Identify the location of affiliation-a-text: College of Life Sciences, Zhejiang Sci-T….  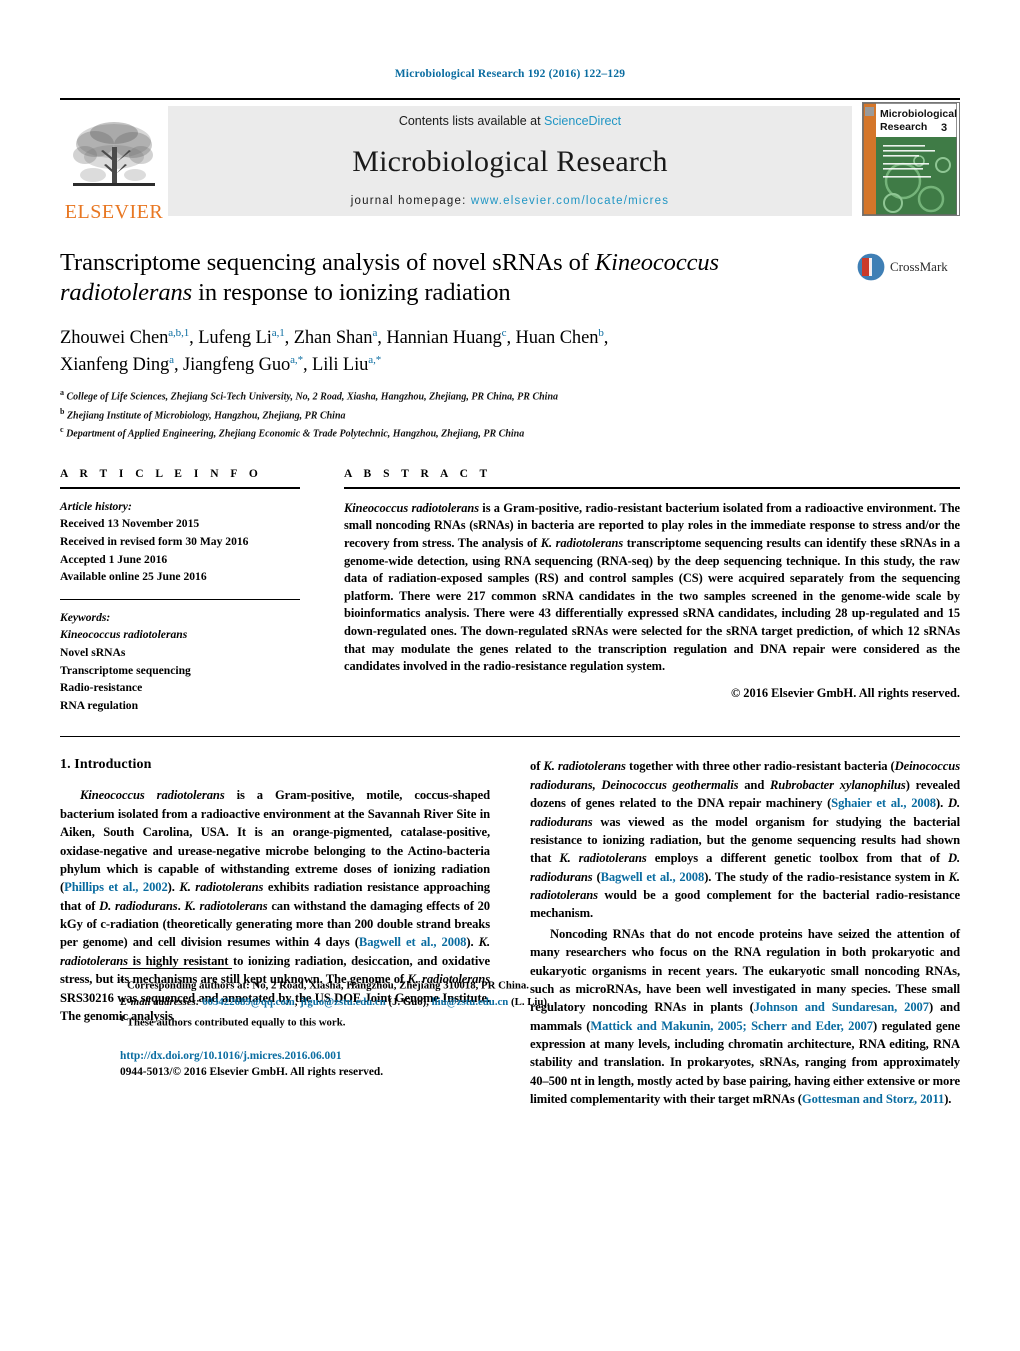
(312, 397).